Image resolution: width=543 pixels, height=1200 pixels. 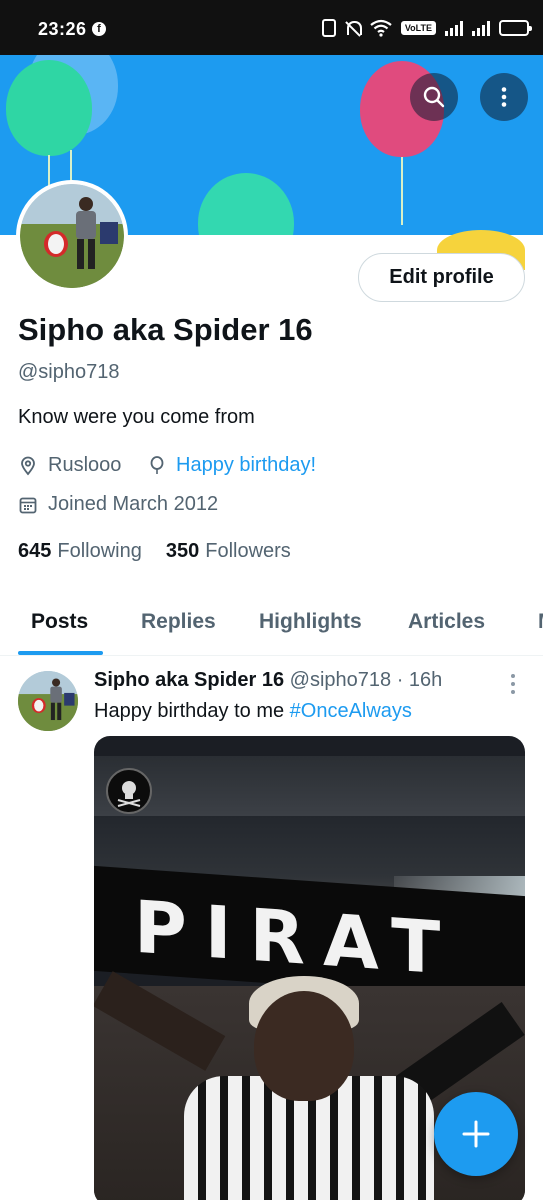 What do you see at coordinates (99, 29) in the screenshot?
I see `facebook-icon: f` at bounding box center [99, 29].